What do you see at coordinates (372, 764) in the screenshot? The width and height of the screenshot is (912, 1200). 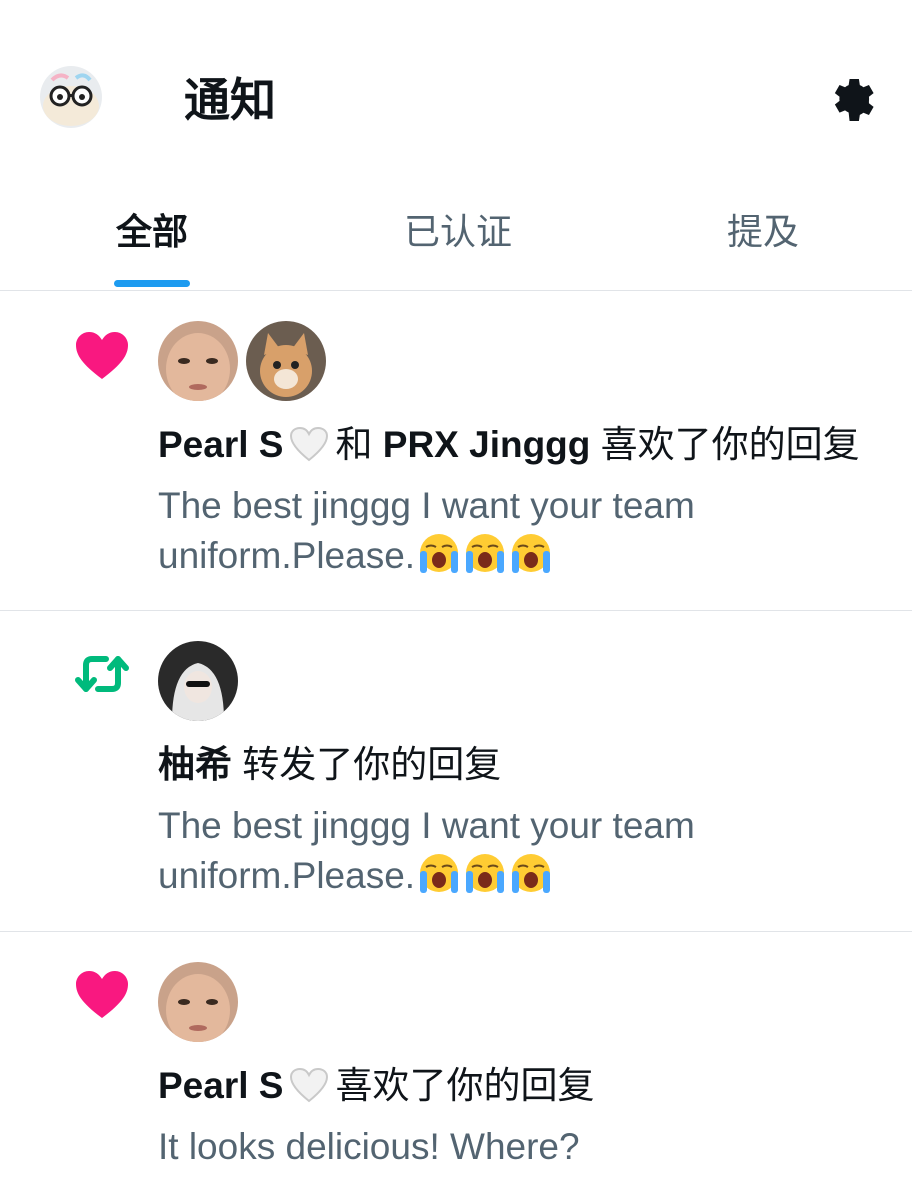 I see `action-text: 转发了你的回复` at bounding box center [372, 764].